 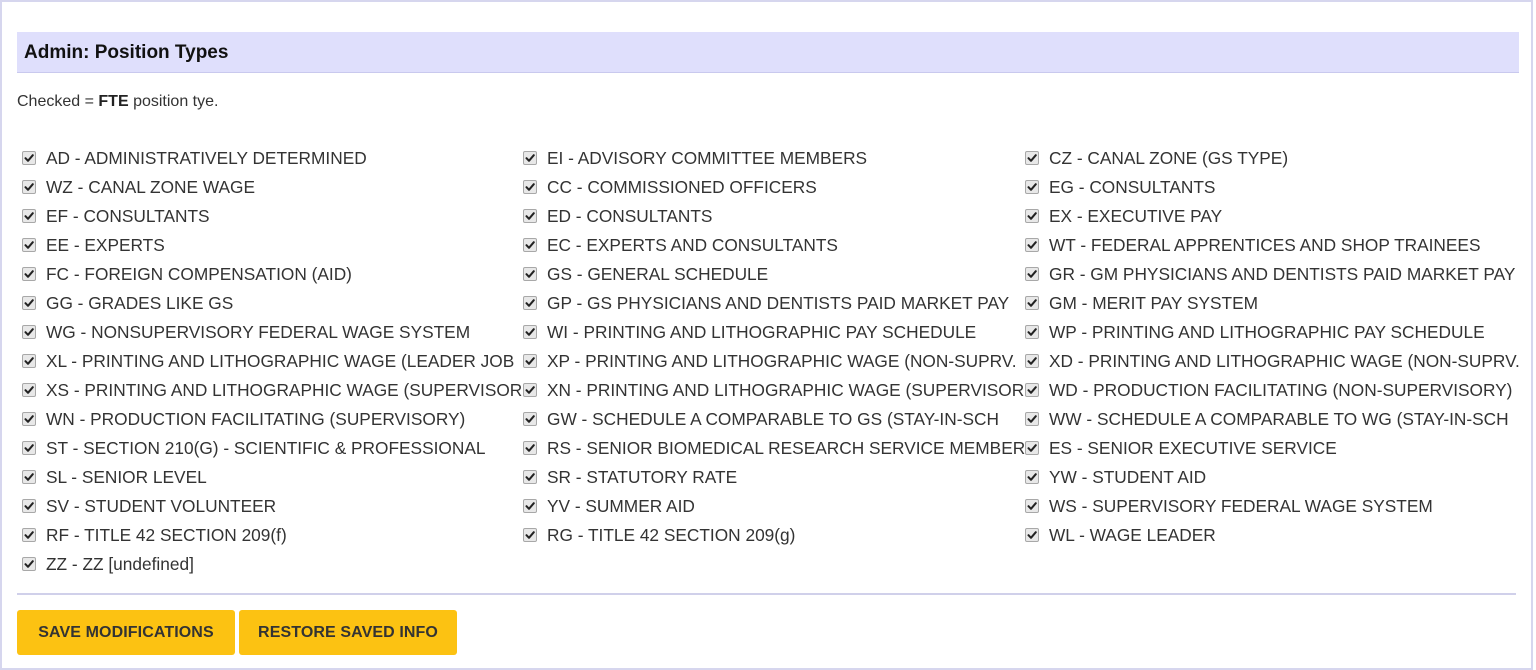 I want to click on position-type-label: ZZ - ZZ [undefined], so click(x=120, y=564).